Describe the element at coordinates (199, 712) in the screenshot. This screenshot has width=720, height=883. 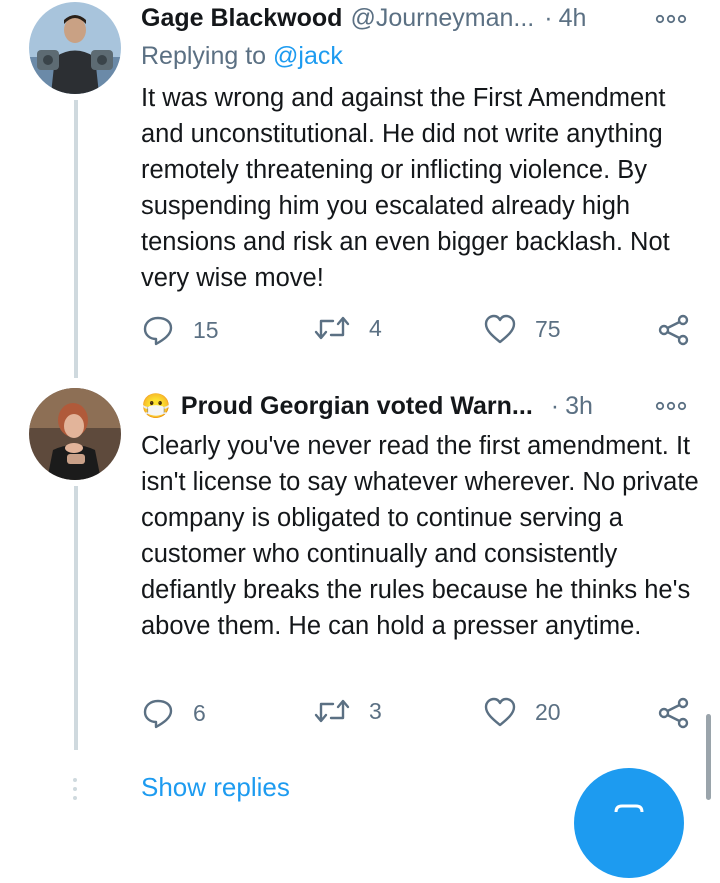
I see `reply-count: 6` at that location.